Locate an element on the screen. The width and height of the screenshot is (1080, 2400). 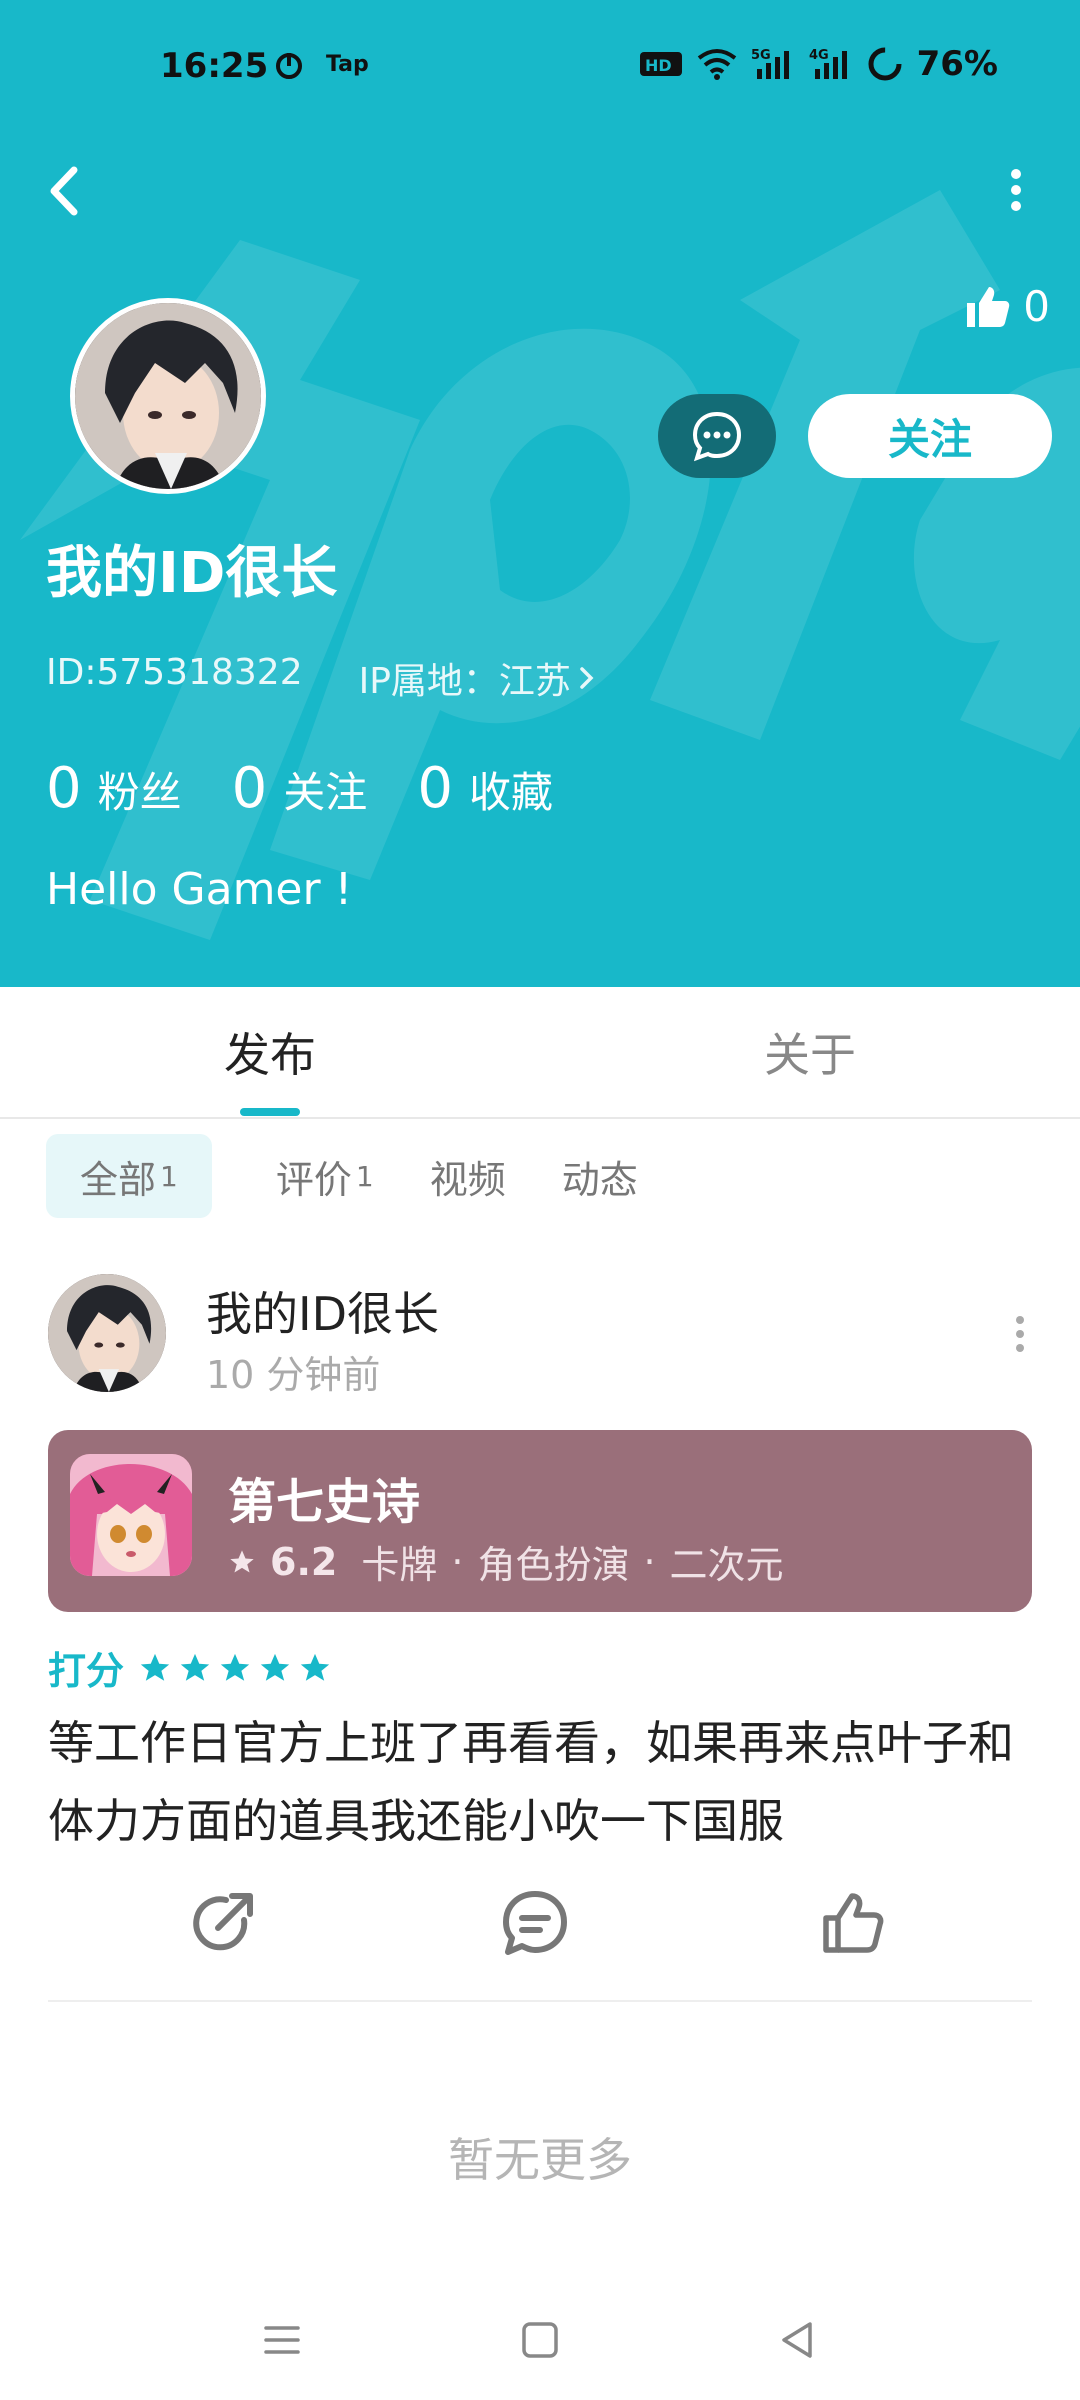
post-content: 等工作日官方上班了再看看，如果再来点叶子和体力方面的道具我还能小吹一下国服 is located at coordinates (543, 1782).